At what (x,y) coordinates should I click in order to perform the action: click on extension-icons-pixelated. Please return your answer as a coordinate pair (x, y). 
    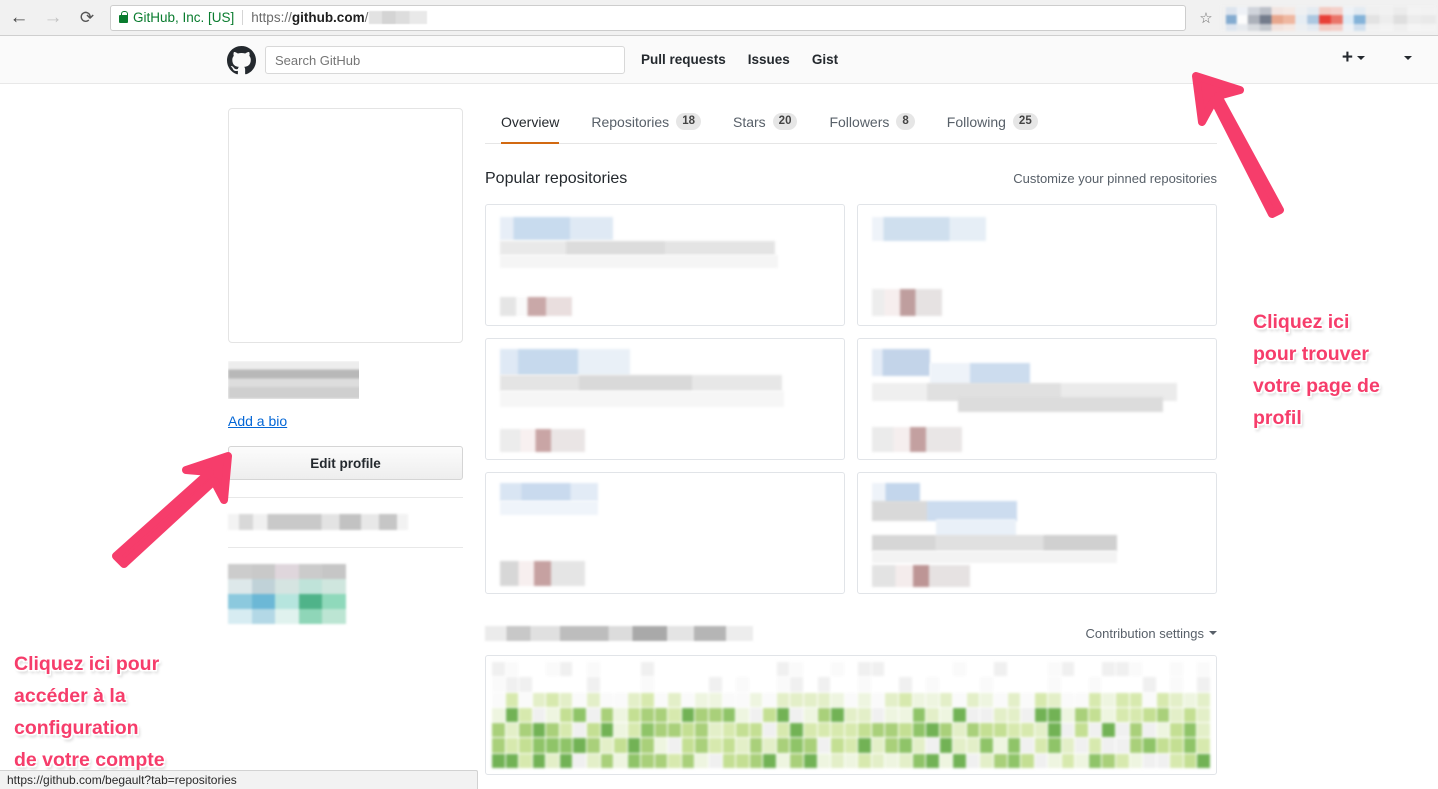
    Looking at the image, I should click on (1328, 17).